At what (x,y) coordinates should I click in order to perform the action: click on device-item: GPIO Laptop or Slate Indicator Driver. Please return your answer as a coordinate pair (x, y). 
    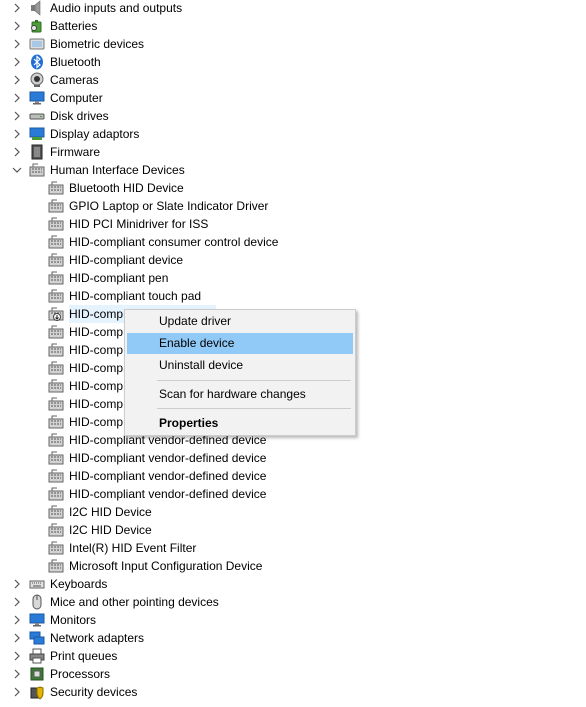
    Looking at the image, I should click on (293, 206).